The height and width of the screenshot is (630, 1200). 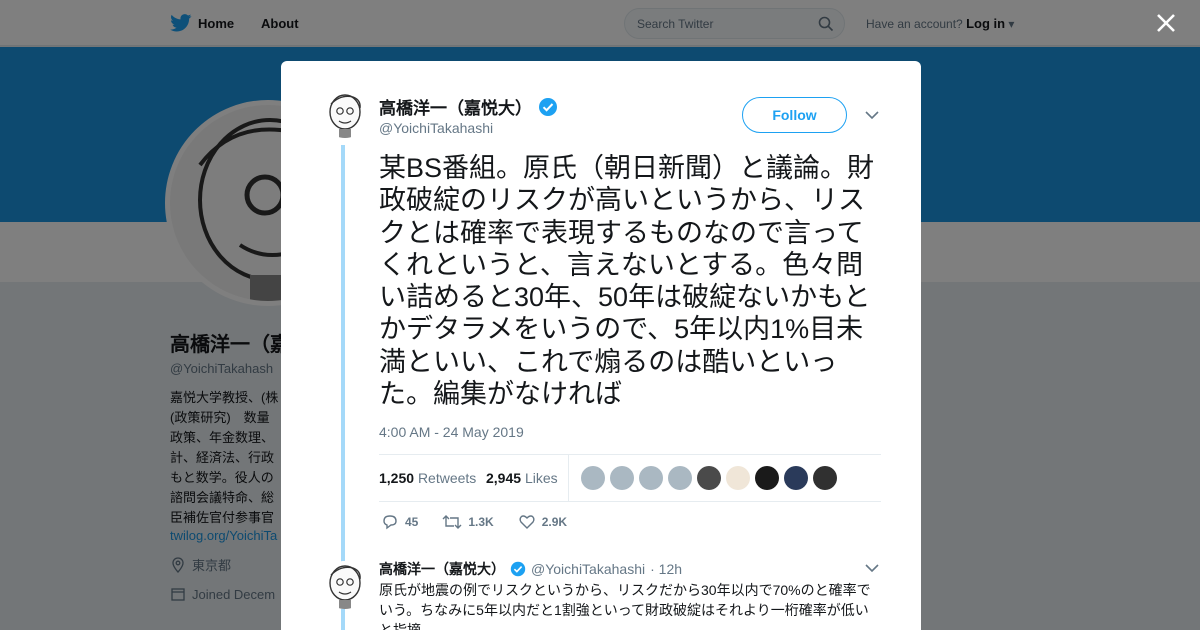 I want to click on like-action: 2.9K, so click(x=542, y=522).